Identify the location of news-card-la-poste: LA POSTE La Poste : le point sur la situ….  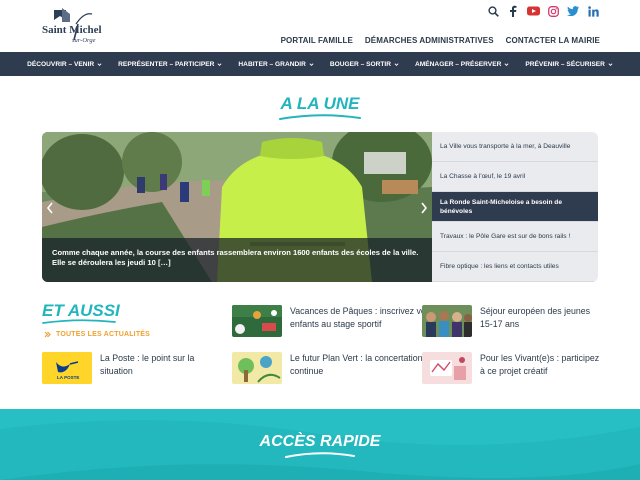
(127, 368).